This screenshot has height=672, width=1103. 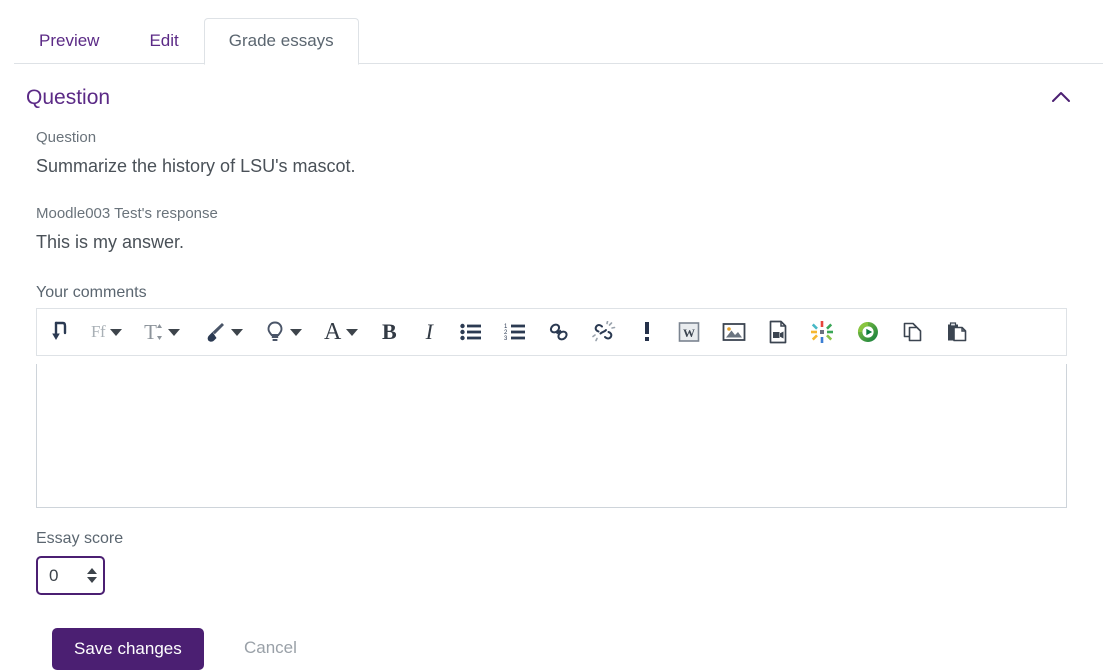 What do you see at coordinates (283, 332) in the screenshot?
I see `highlight-color-icon` at bounding box center [283, 332].